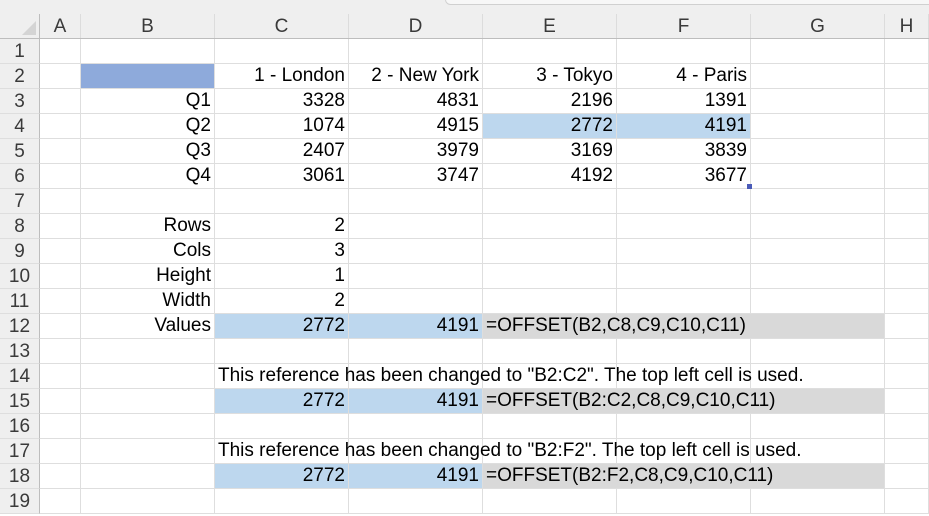  Describe the element at coordinates (628, 476) in the screenshot. I see `formula-text-row18: =OFFSET(B2:F2,C8,C9,C10,C11)` at that location.